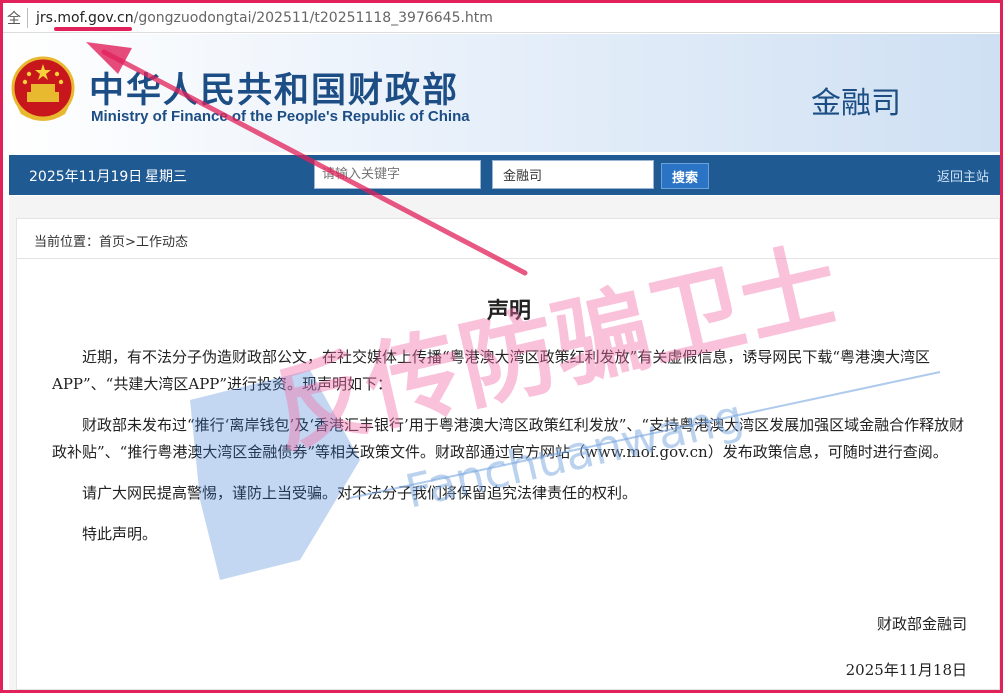 The height and width of the screenshot is (693, 1003). What do you see at coordinates (162, 242) in the screenshot?
I see `breadcrumb-section-link: 工作动态` at bounding box center [162, 242].